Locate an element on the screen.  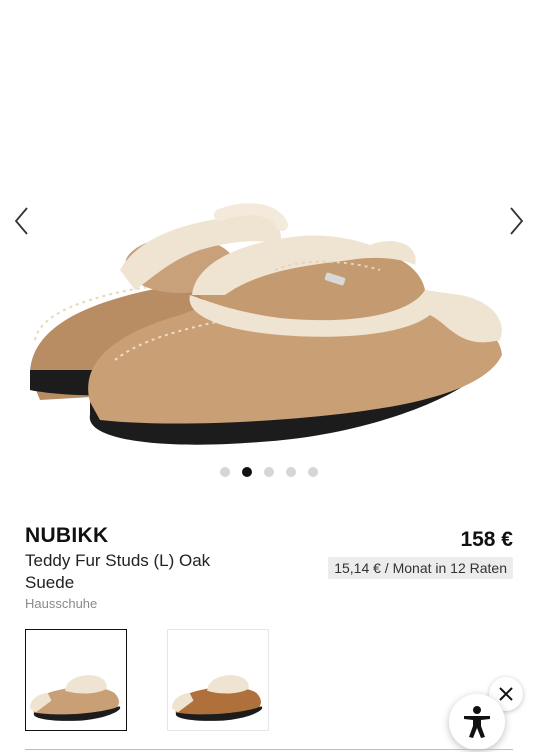
close-icon is located at coordinates (506, 694).